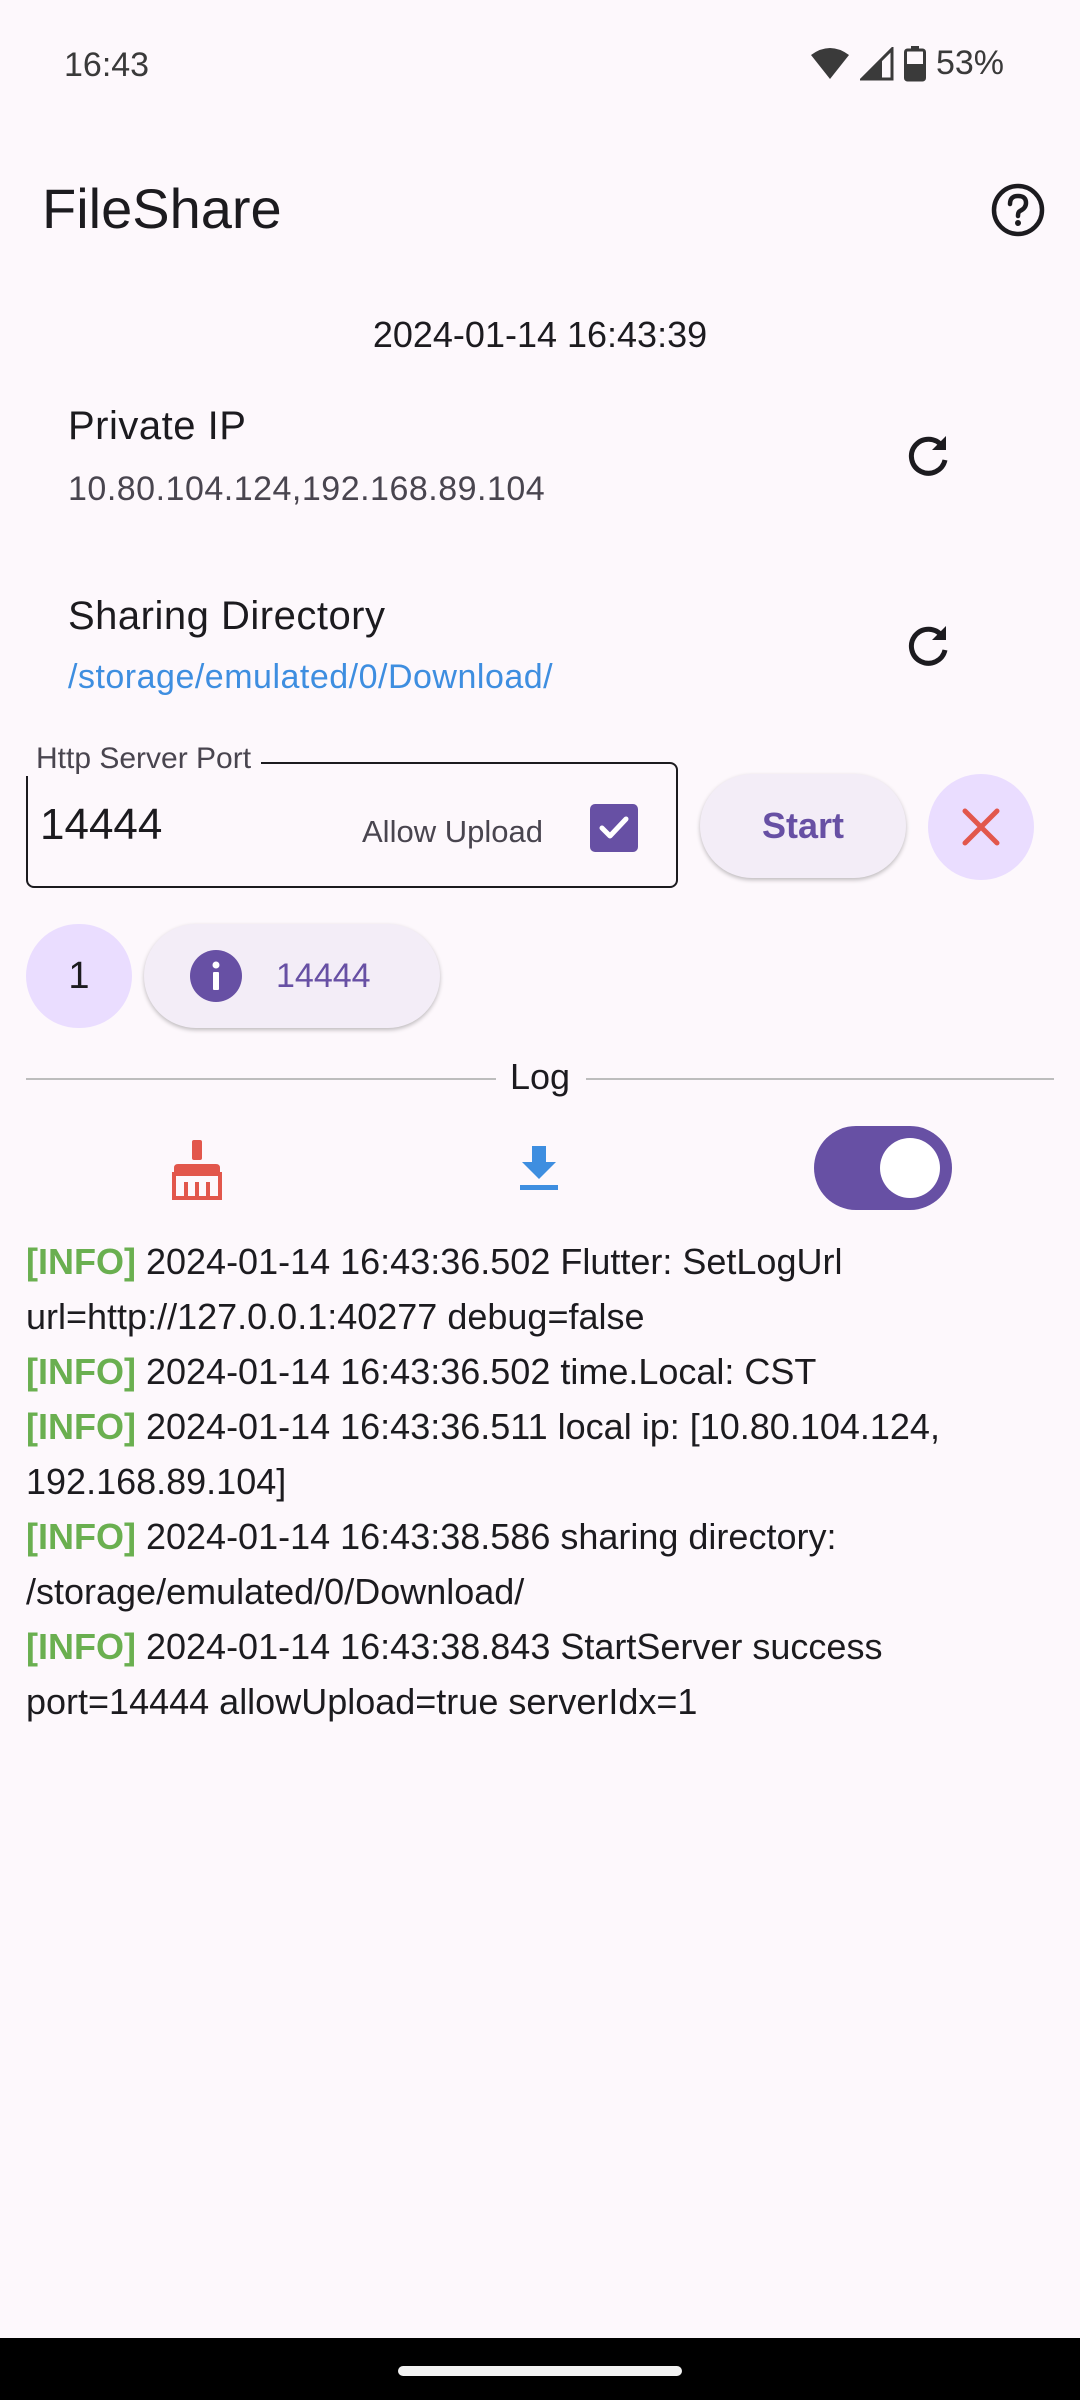 The width and height of the screenshot is (1080, 2400). I want to click on current-datetime: 2024-01-14 16:43:39, so click(540, 334).